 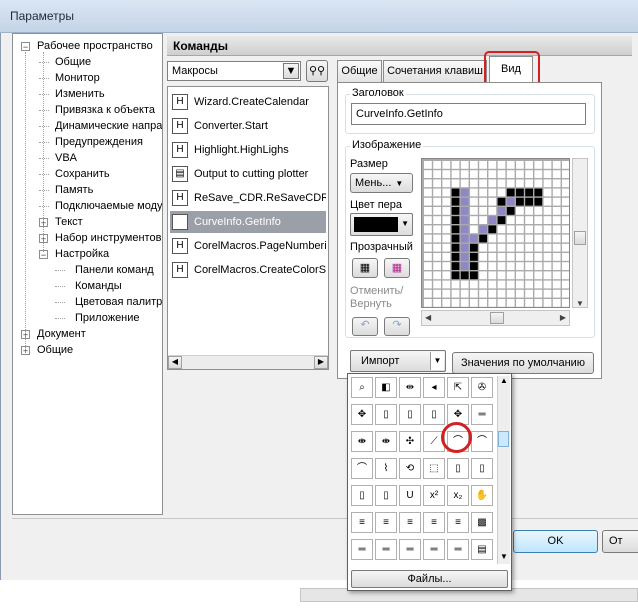 I want to click on tree-item: Предупреждения, so click(x=99, y=142).